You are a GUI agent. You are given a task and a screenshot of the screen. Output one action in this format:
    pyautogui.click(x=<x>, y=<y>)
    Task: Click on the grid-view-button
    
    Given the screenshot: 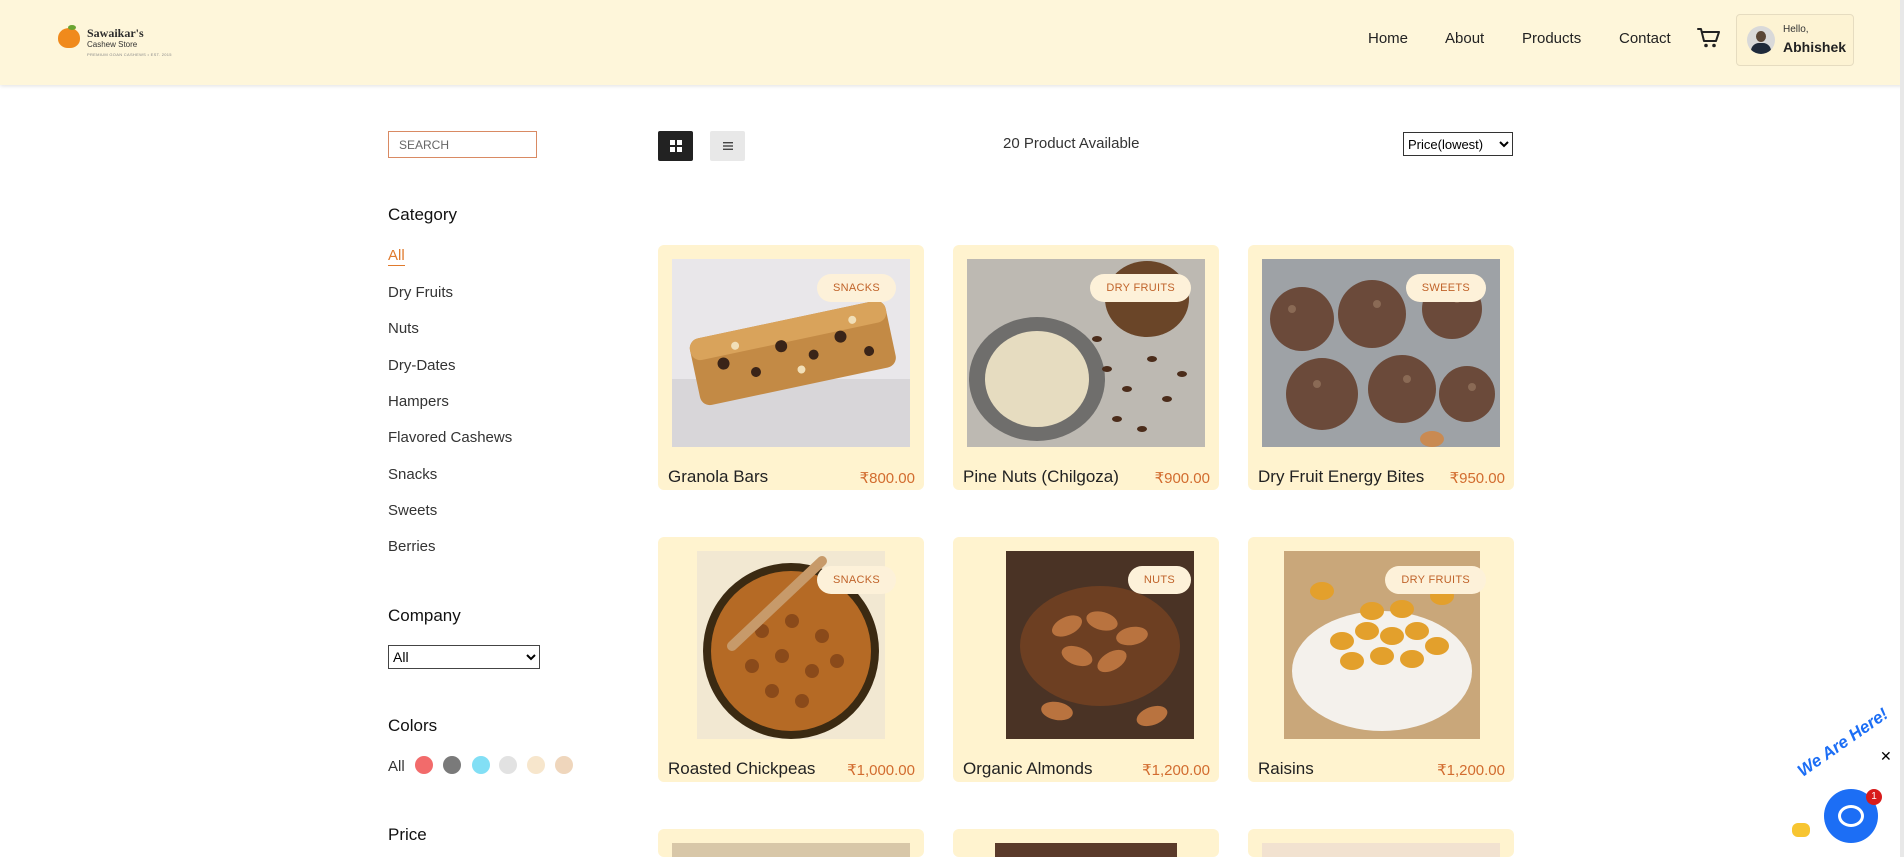 What is the action you would take?
    pyautogui.click(x=675, y=146)
    